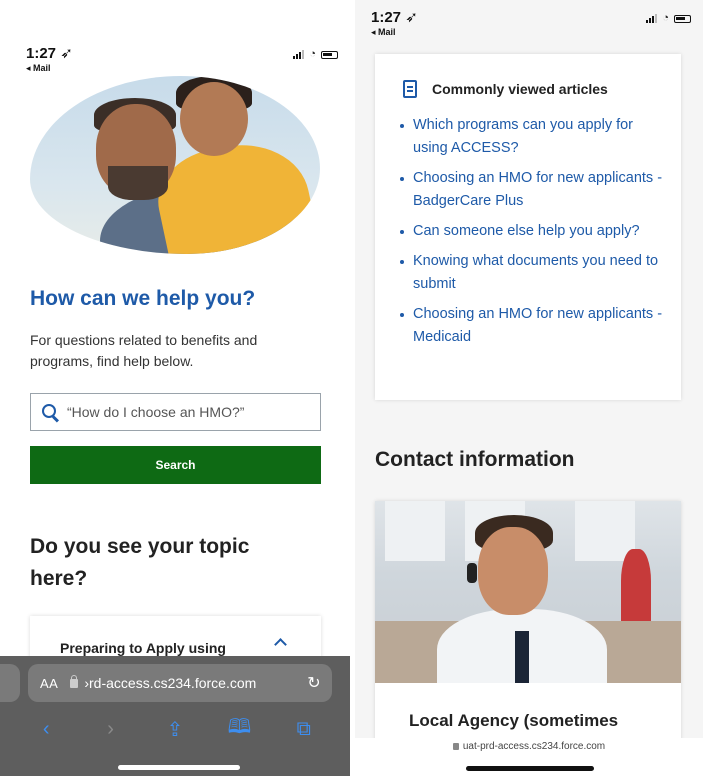  I want to click on tabs-icon: ⧉, so click(304, 729).